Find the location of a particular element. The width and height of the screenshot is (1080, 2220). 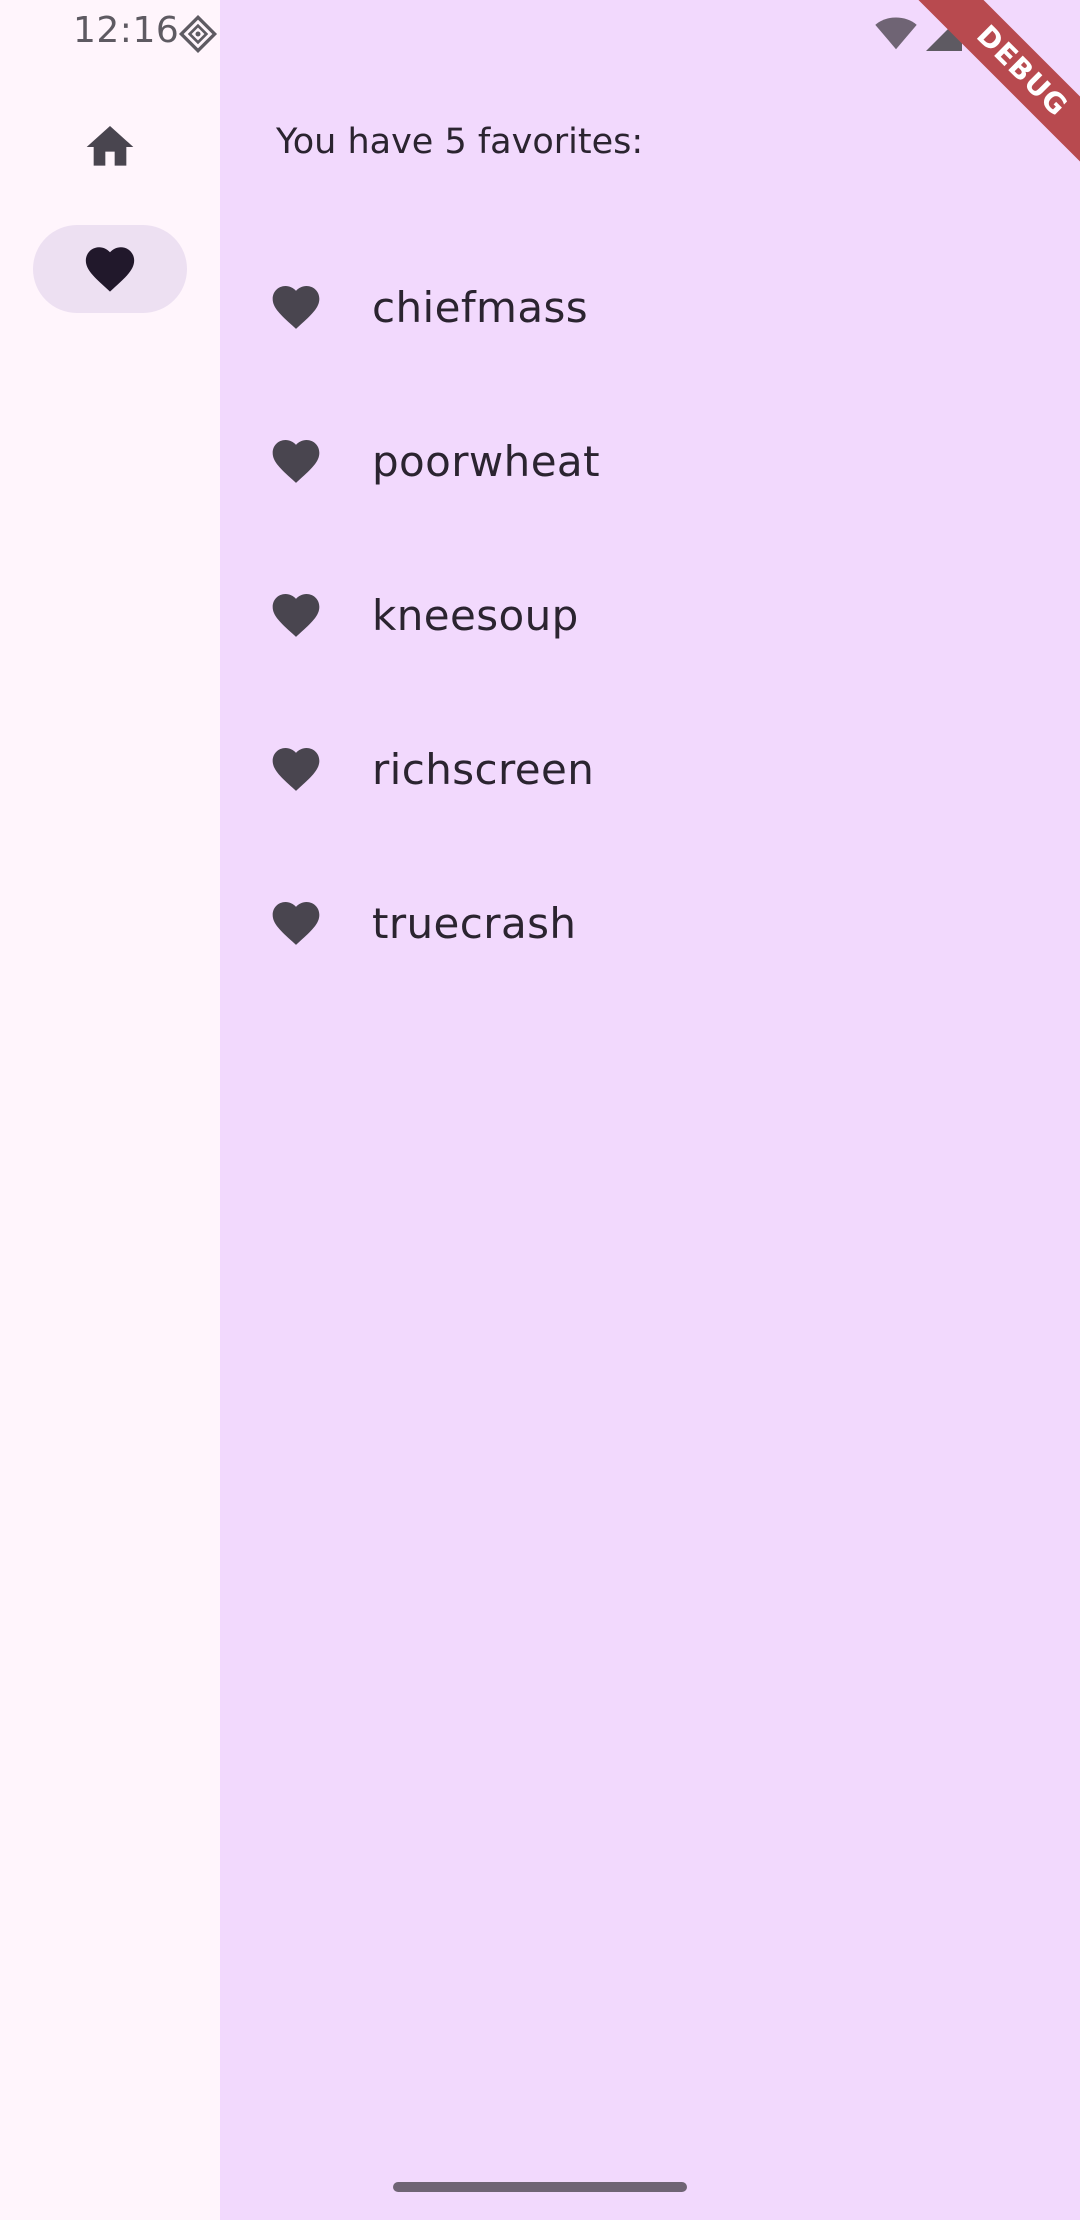

location-diamond-icon is located at coordinates (198, 36).